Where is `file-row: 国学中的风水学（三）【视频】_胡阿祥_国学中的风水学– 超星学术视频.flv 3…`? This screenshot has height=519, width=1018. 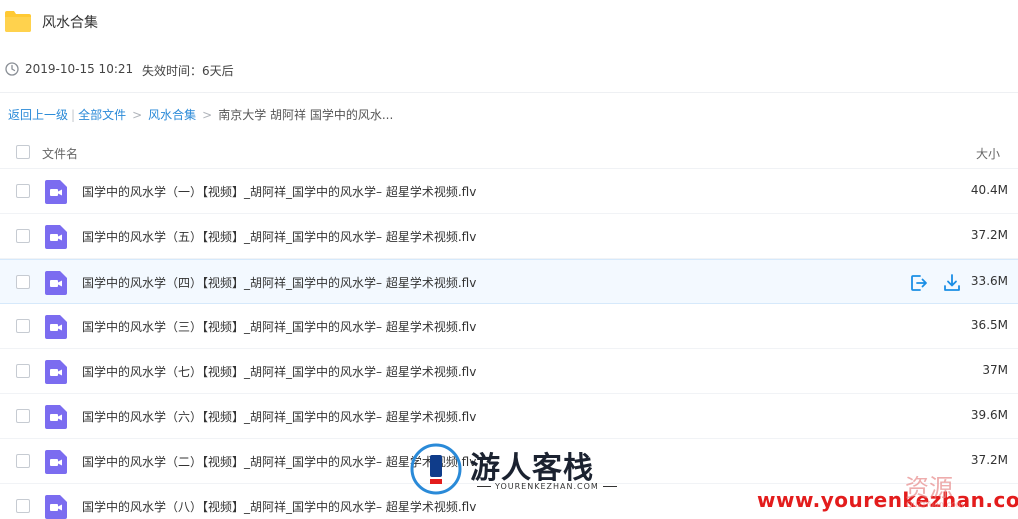 file-row: 国学中的风水学（三）【视频】_胡阿祥_国学中的风水学– 超星学术视频.flv 3… is located at coordinates (509, 326).